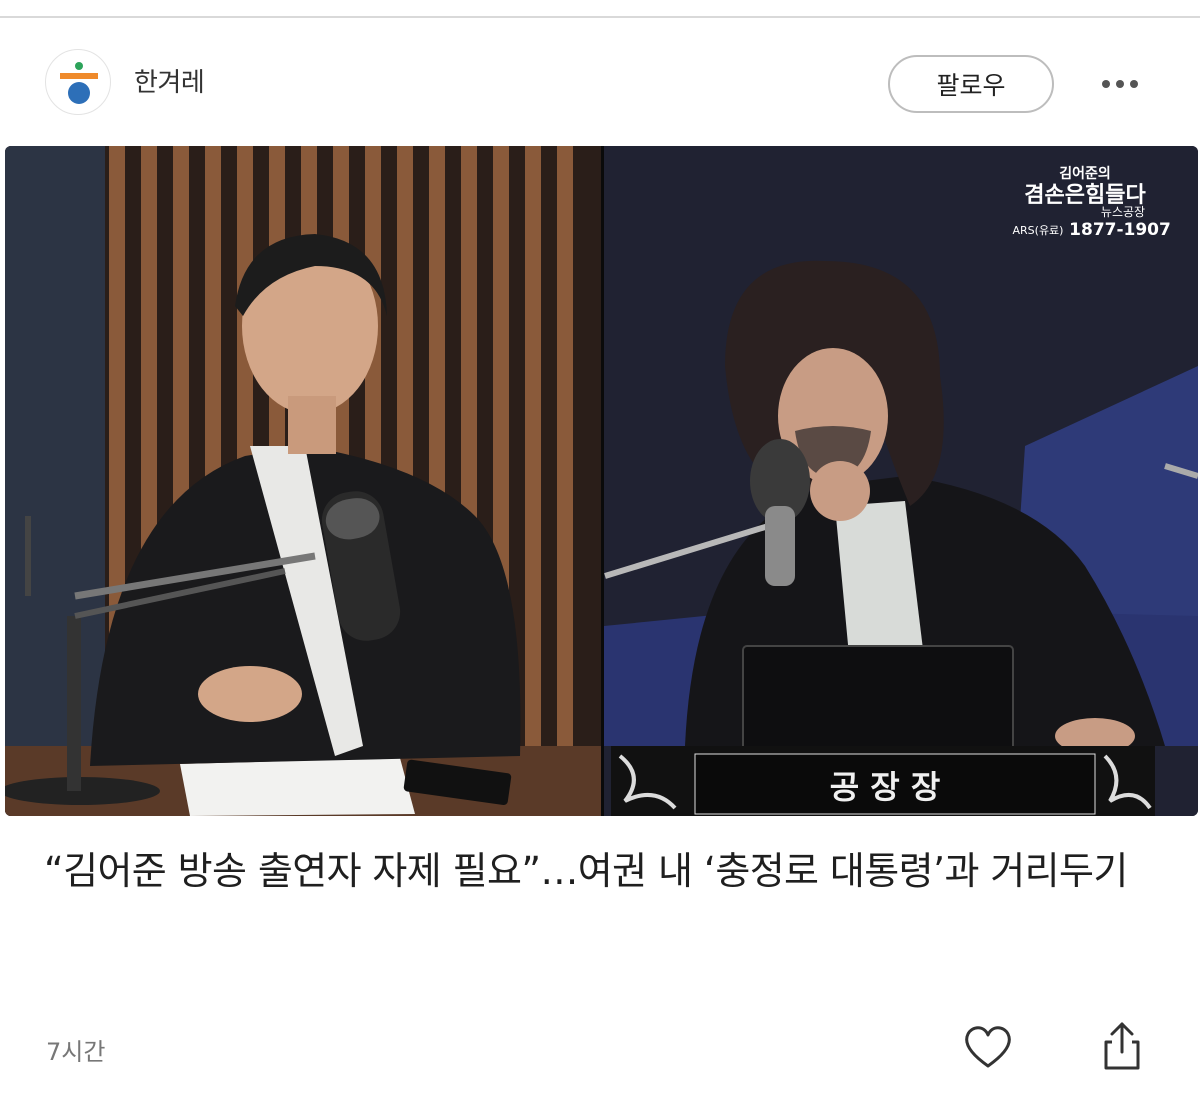 The height and width of the screenshot is (1111, 1200). I want to click on more-options-icon, so click(1120, 84).